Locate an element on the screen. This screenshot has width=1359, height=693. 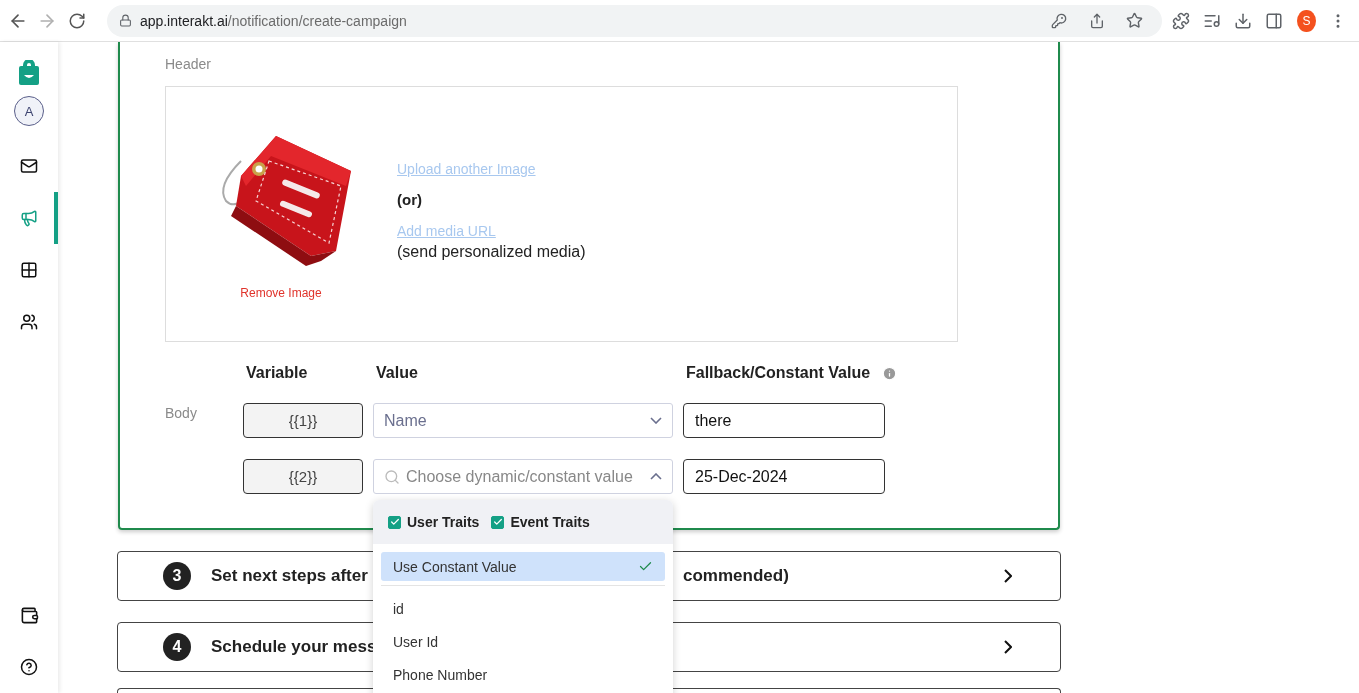
reload-icon is located at coordinates (77, 20).